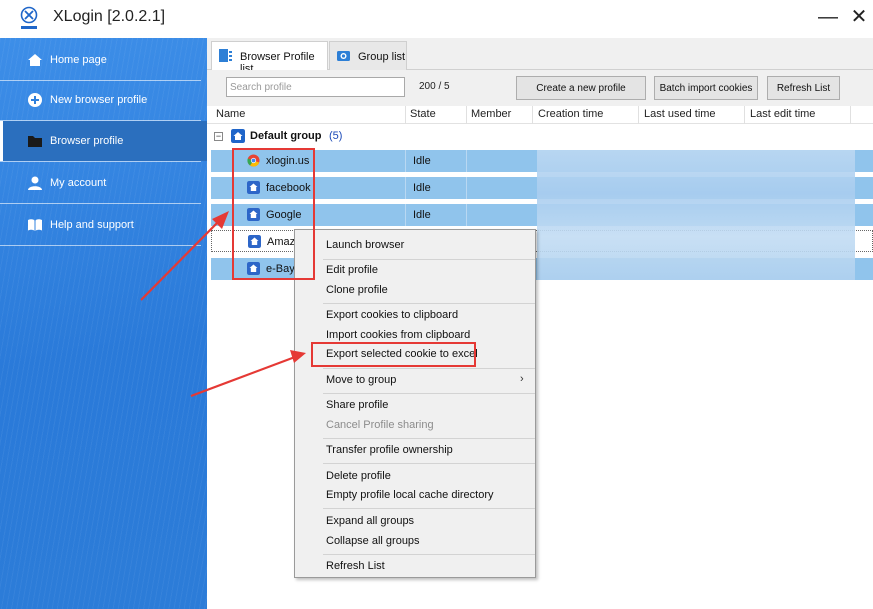 The width and height of the screenshot is (873, 609). Describe the element at coordinates (398, 335) in the screenshot. I see `menu-item-import-cookies-clipboard: Import cookies from clipboard` at that location.